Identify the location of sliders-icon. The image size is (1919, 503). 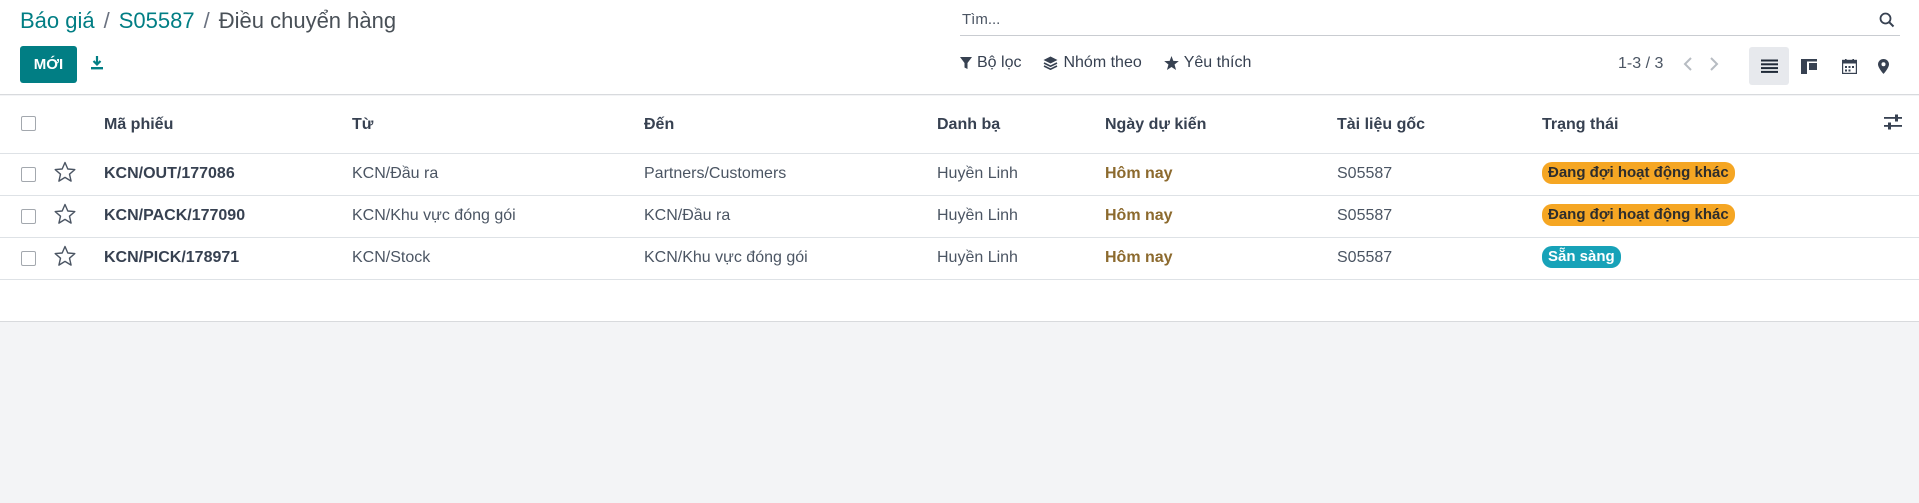
(1893, 122).